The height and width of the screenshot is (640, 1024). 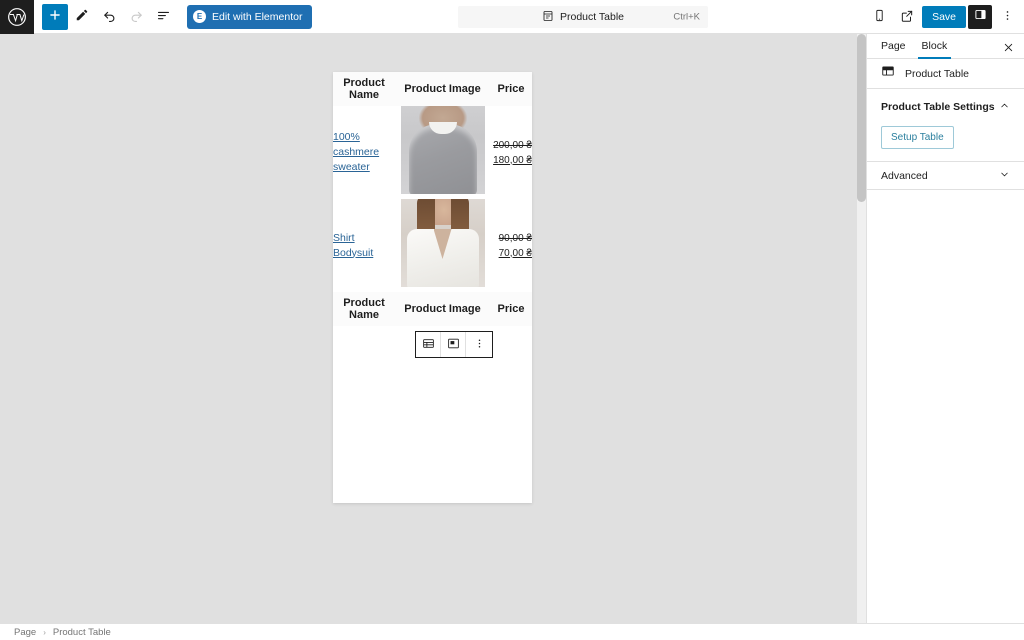 I want to click on header-product-image: Product Image, so click(x=442, y=89).